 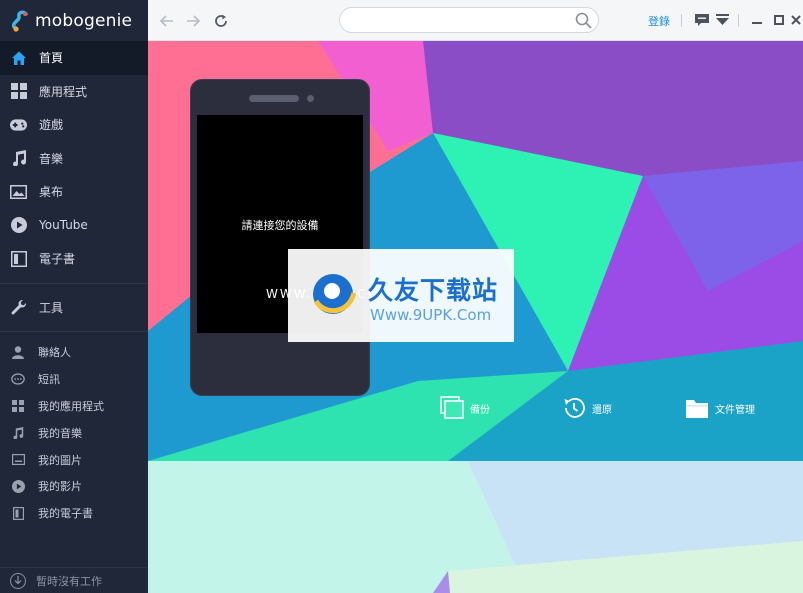 I want to click on sidebar-item-ebooks: 電子書, so click(x=74, y=259).